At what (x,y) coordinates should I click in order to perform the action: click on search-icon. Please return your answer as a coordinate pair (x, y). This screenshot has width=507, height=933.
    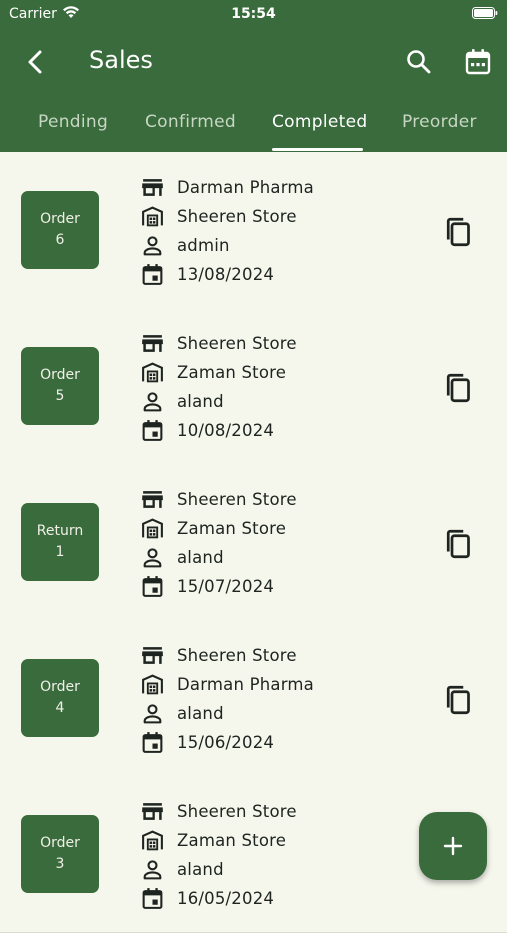
    Looking at the image, I should click on (419, 62).